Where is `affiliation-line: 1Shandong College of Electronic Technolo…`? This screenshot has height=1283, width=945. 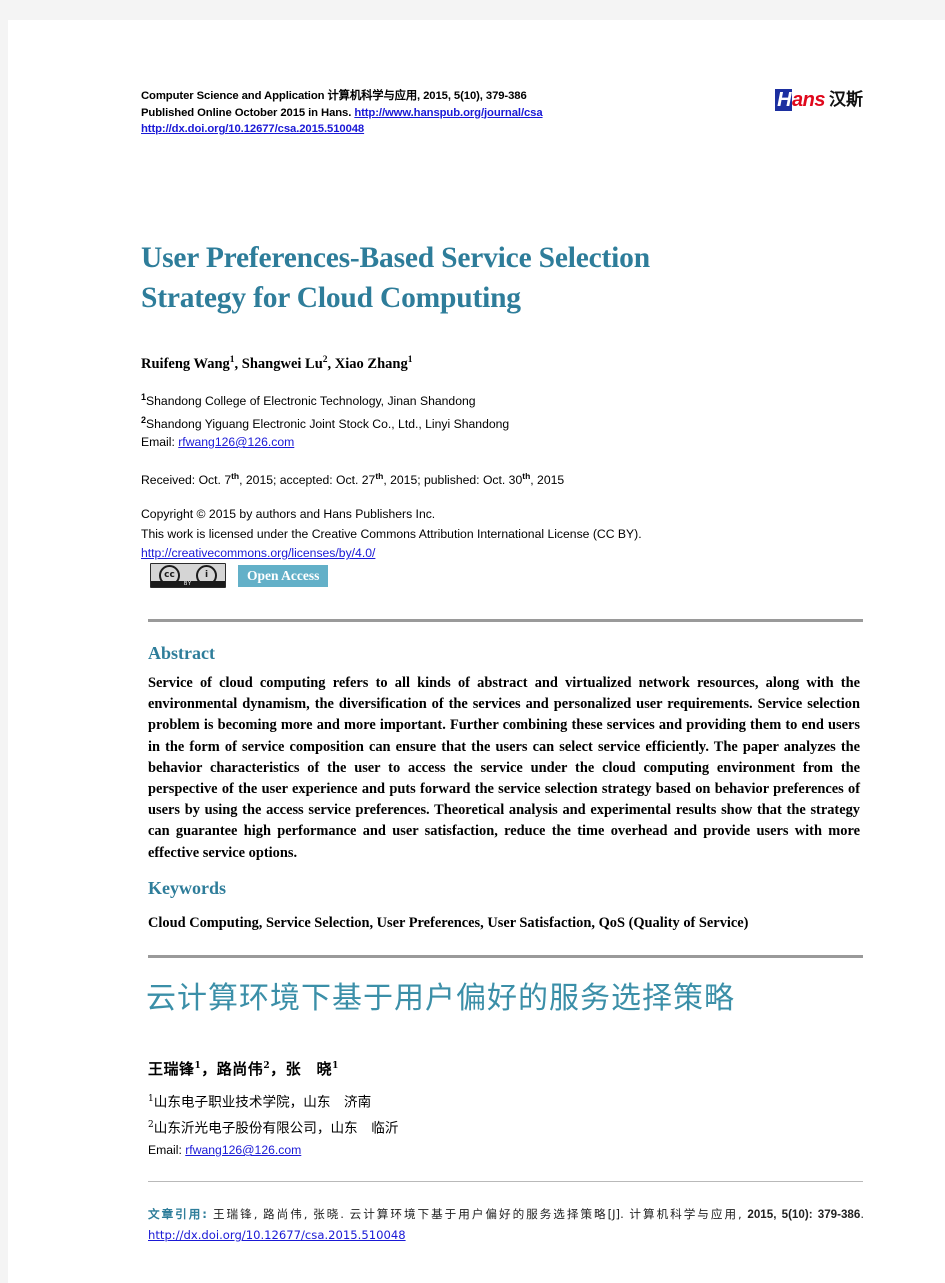 affiliation-line: 1Shandong College of Electronic Technolo… is located at coordinates (502, 399).